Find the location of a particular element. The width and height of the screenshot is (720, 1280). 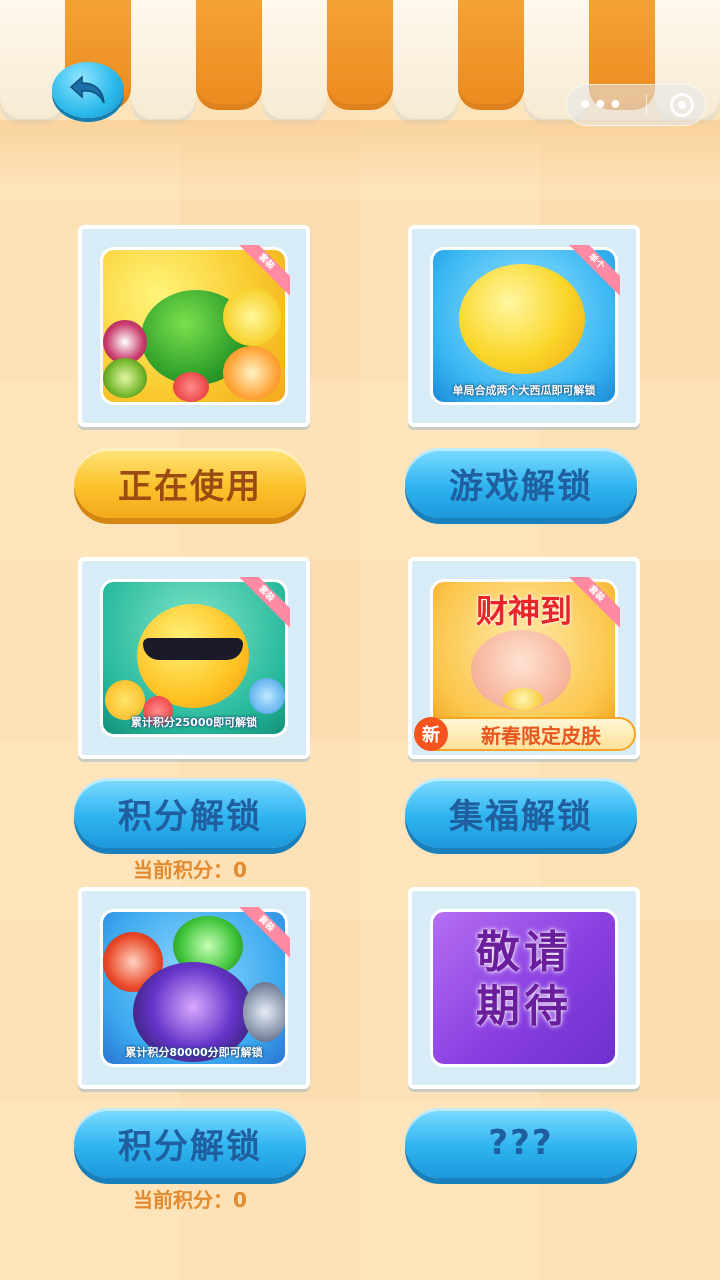

coming-soon-text: 敬请期待 is located at coordinates (524, 979).